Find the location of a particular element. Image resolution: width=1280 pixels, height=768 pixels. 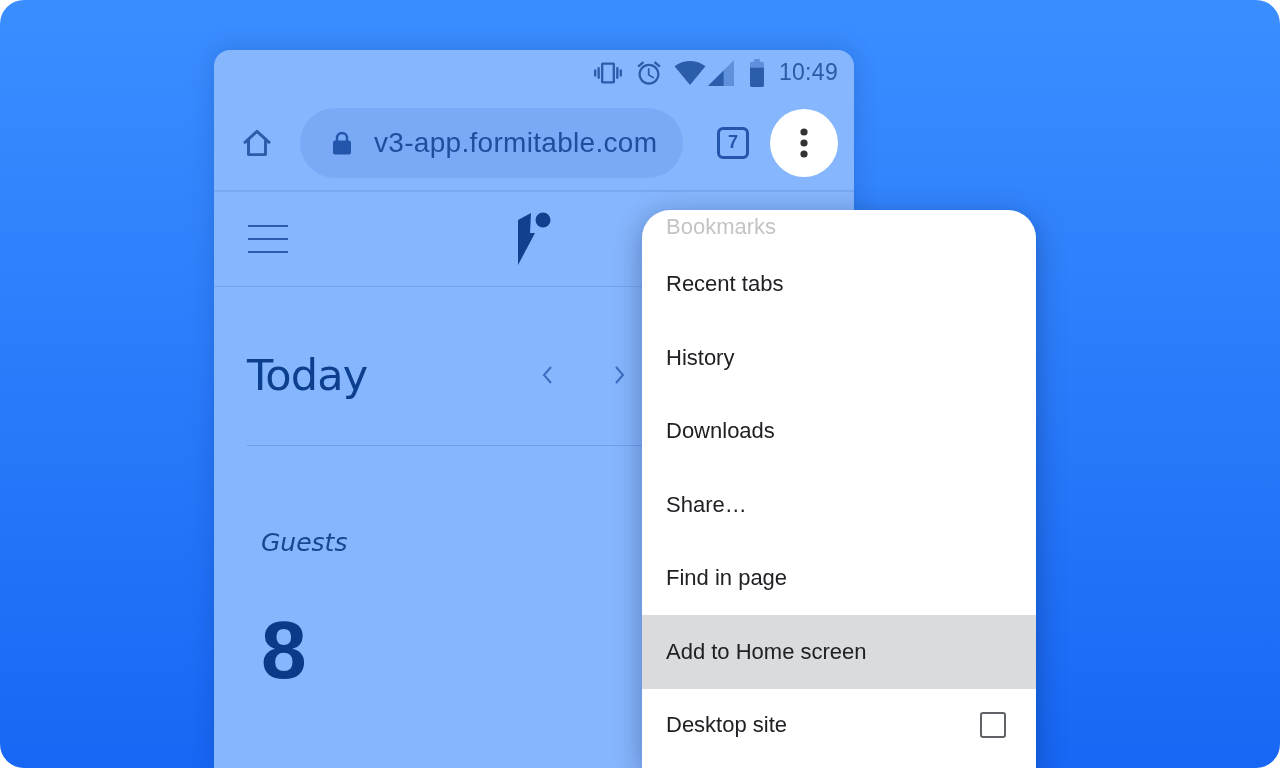

lock-icon is located at coordinates (342, 142).